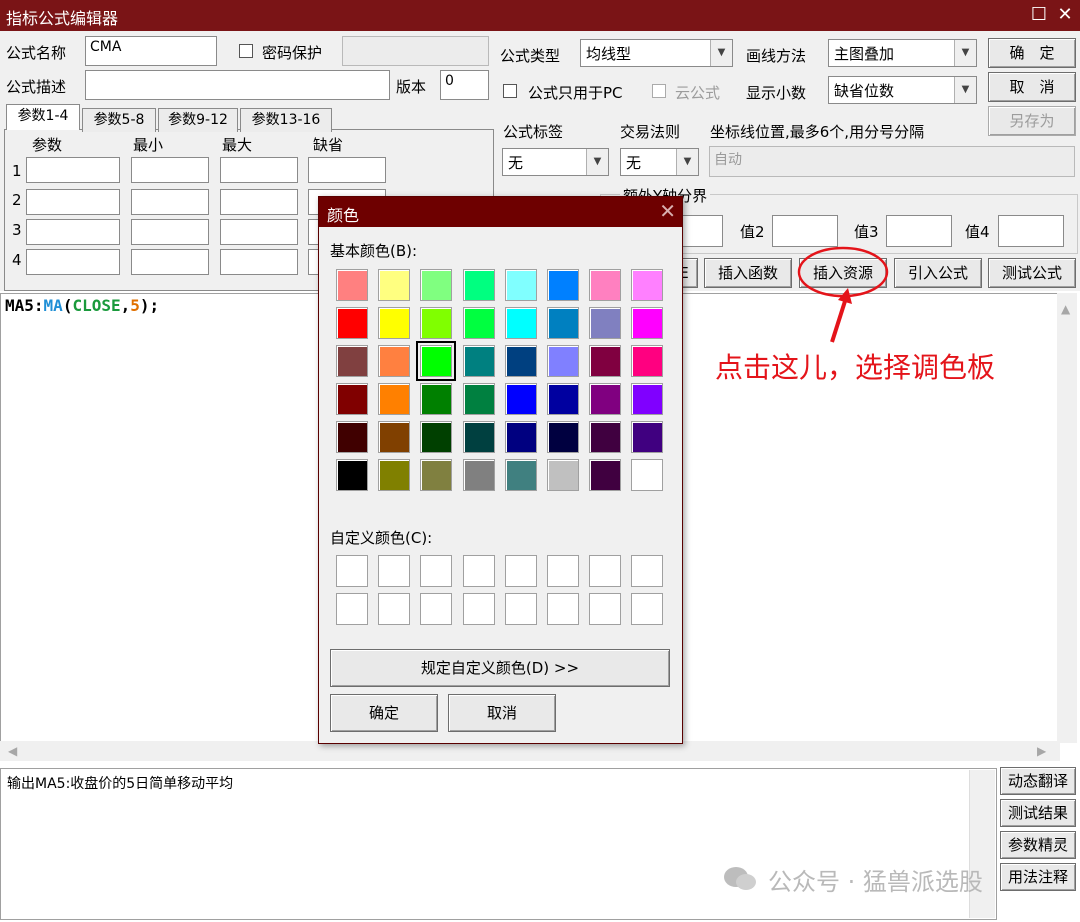 The image size is (1080, 922). Describe the element at coordinates (817, 132) in the screenshot. I see `coord-line-label: 坐标线位置,最多6个,用分号分隔` at that location.